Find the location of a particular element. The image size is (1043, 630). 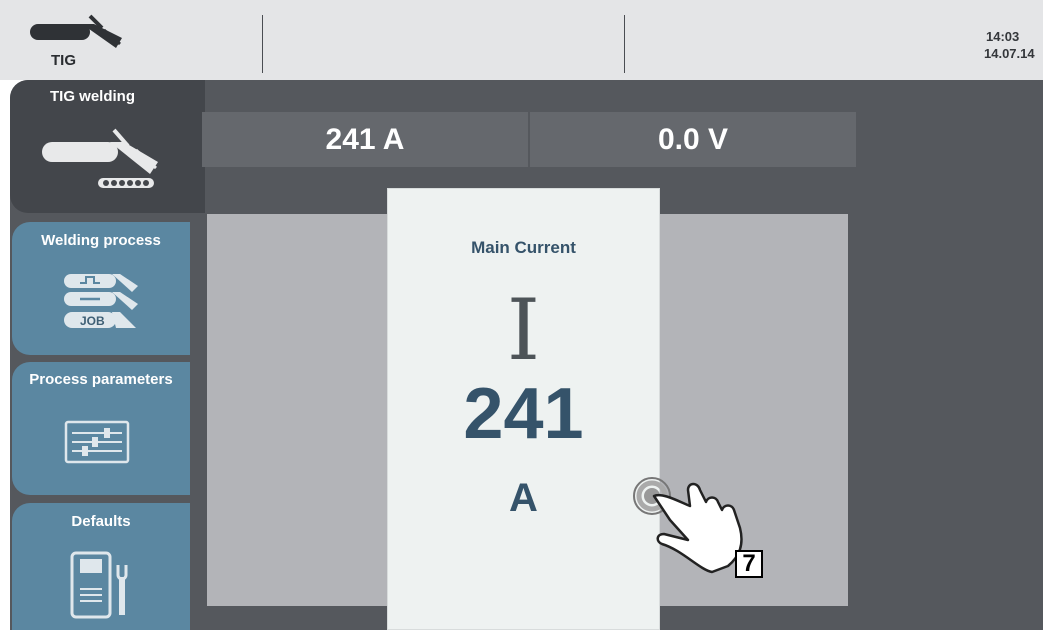

process-card-title: TIG welding is located at coordinates (92, 96).